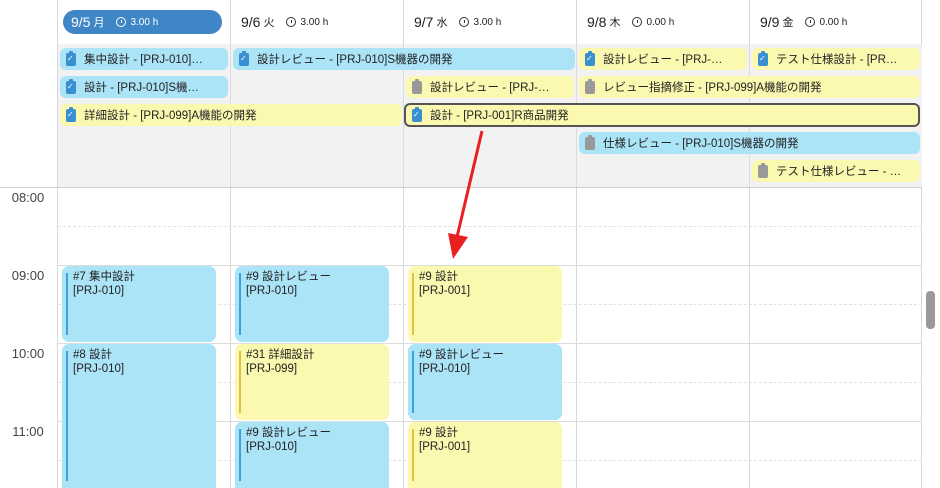  I want to click on allday-event: レビュー指摘修正 - [PRJ-099]A機能の開発, so click(749, 87).